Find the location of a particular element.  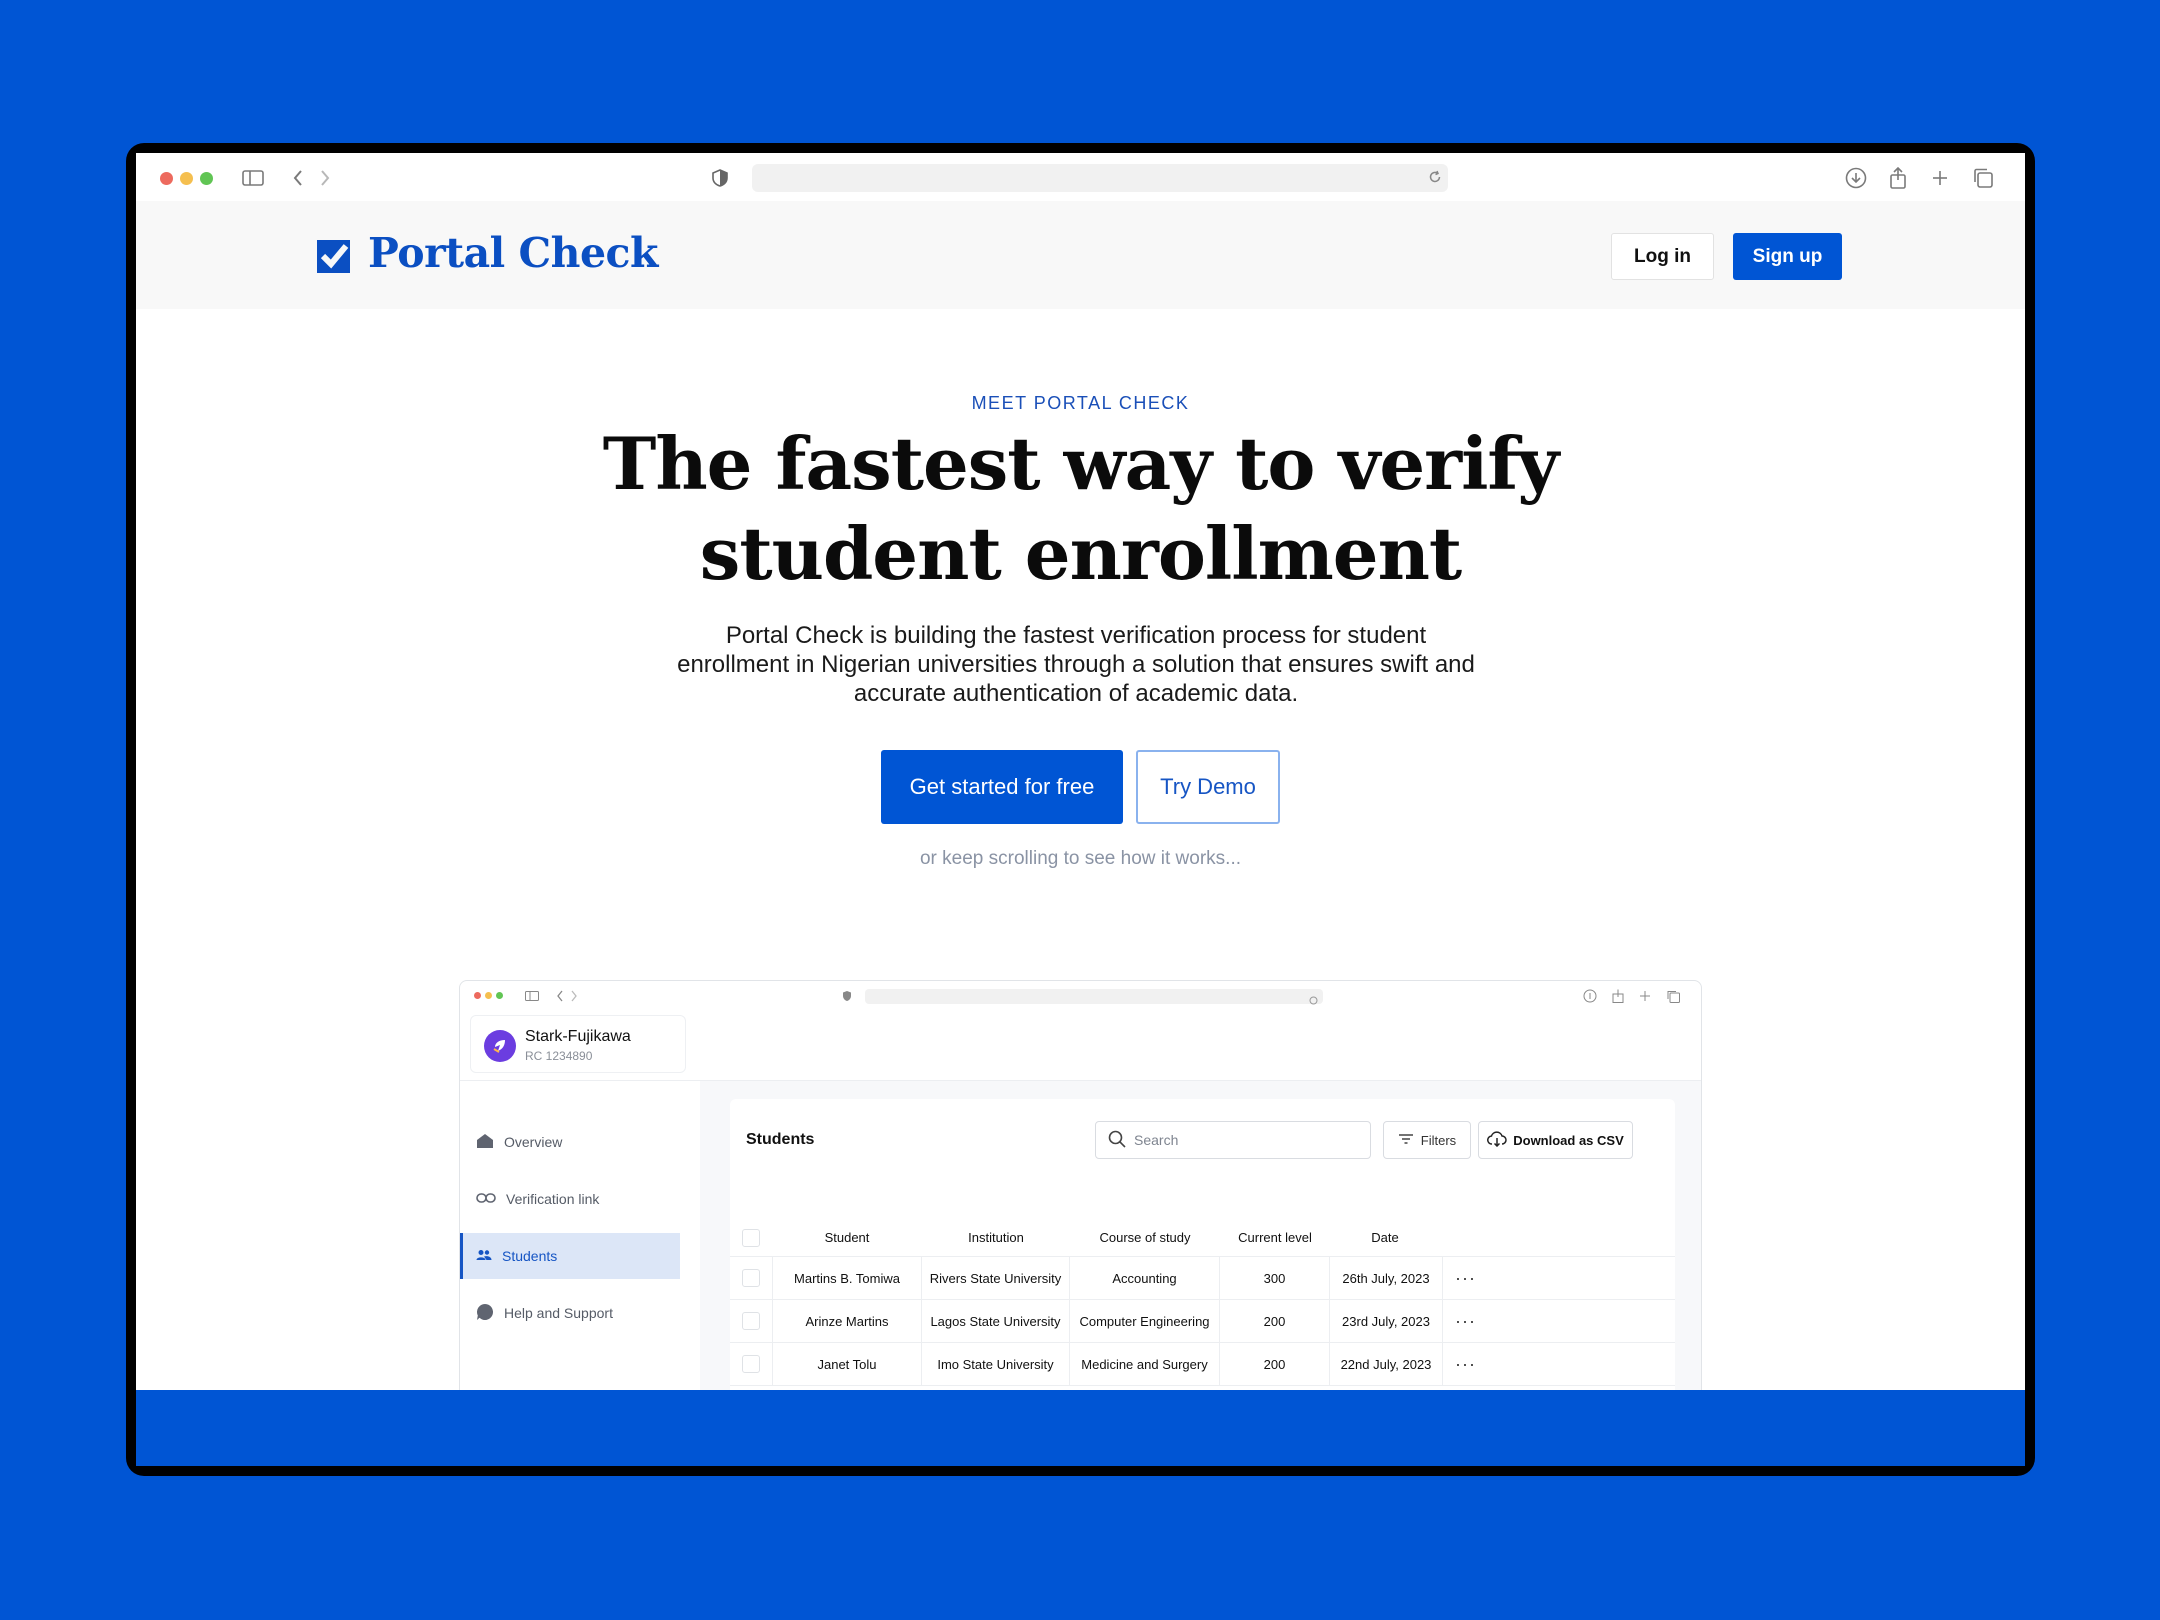

students-title: Students is located at coordinates (780, 1139).